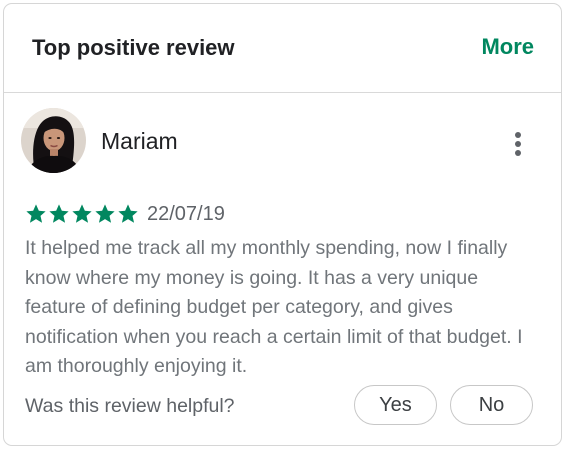  I want to click on rating-row: 22/07/19, so click(125, 214).